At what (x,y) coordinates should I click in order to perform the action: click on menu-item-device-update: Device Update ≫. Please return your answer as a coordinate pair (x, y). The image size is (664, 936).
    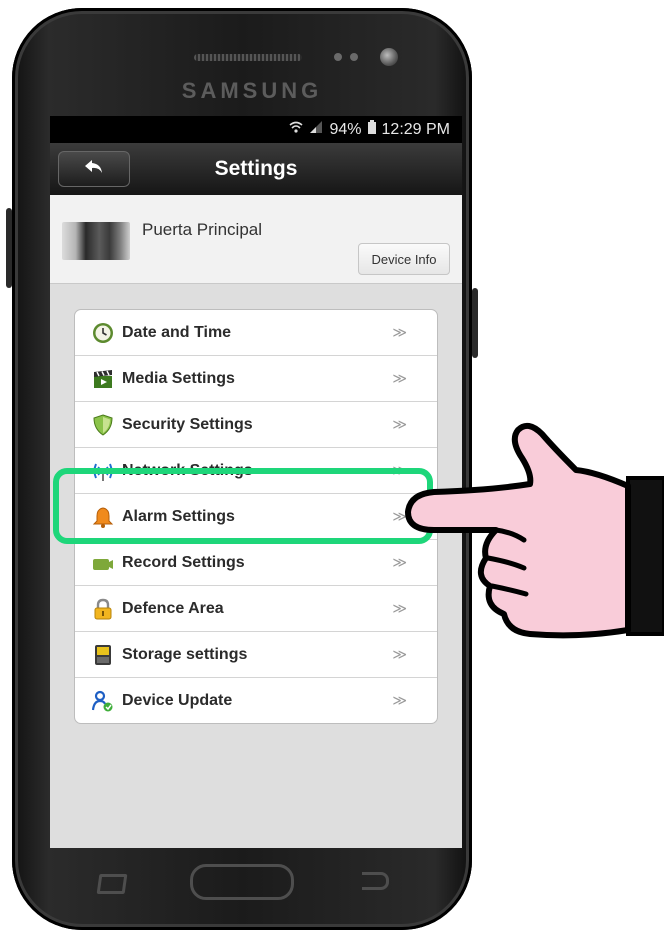
    Looking at the image, I should click on (256, 700).